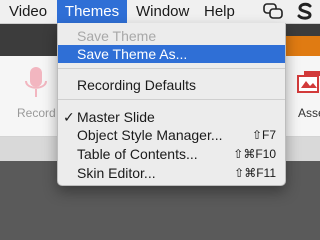  What do you see at coordinates (308, 82) in the screenshot?
I see `assets-icon` at bounding box center [308, 82].